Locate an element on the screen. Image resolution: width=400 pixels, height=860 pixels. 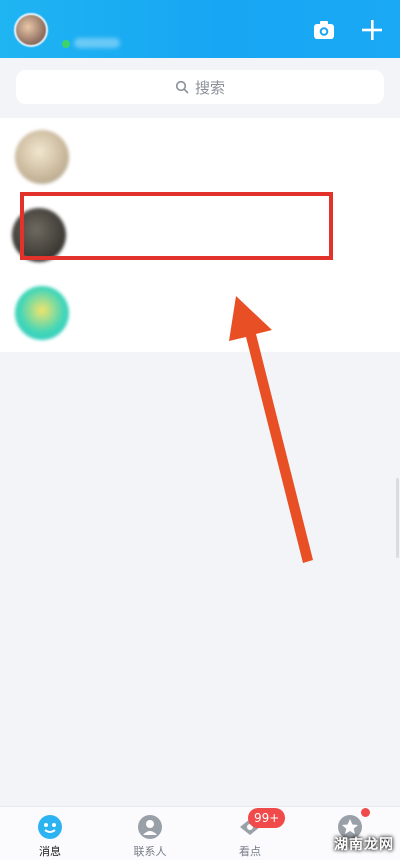
tab-label: 联系人 is located at coordinates (150, 851).